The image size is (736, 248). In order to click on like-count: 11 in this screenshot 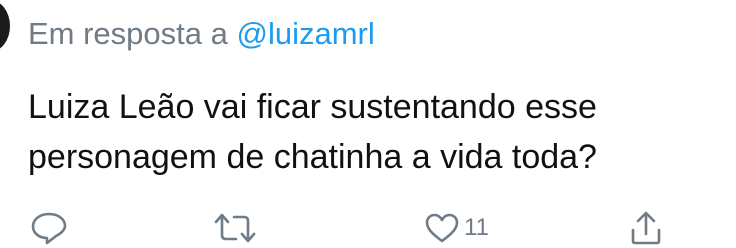, I will do `click(476, 227)`.